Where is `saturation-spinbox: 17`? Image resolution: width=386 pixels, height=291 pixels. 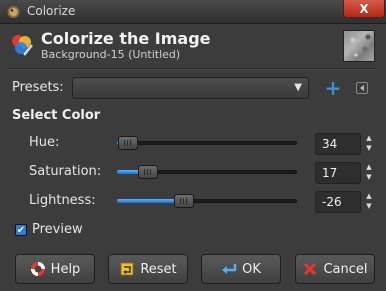 saturation-spinbox: 17 is located at coordinates (338, 173).